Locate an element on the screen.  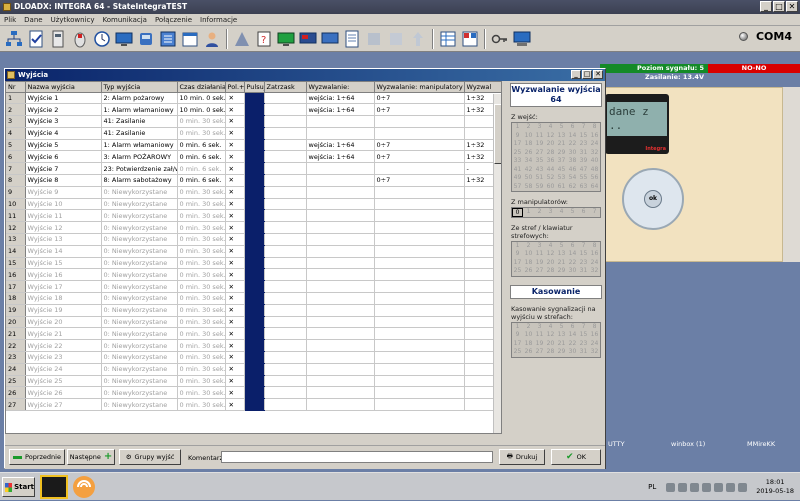
grid-number: 16 is located at coordinates (594, 254).